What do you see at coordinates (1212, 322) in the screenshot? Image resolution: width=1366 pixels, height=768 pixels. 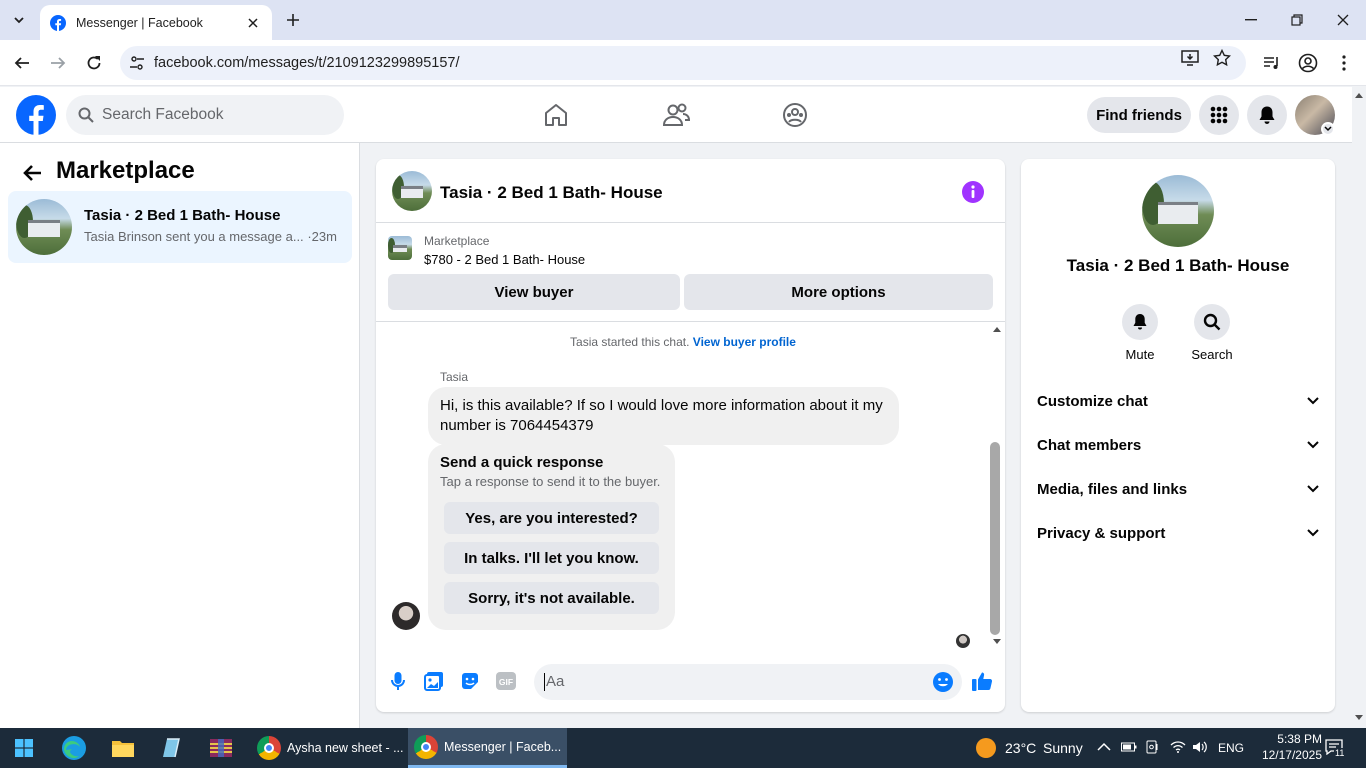 I see `search-icon` at bounding box center [1212, 322].